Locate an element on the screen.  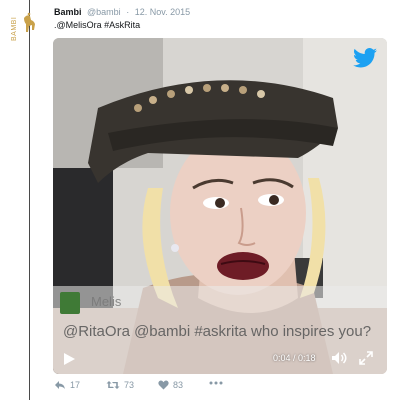
bambi-logo-icon: BAMBI is located at coordinates (23, 26).